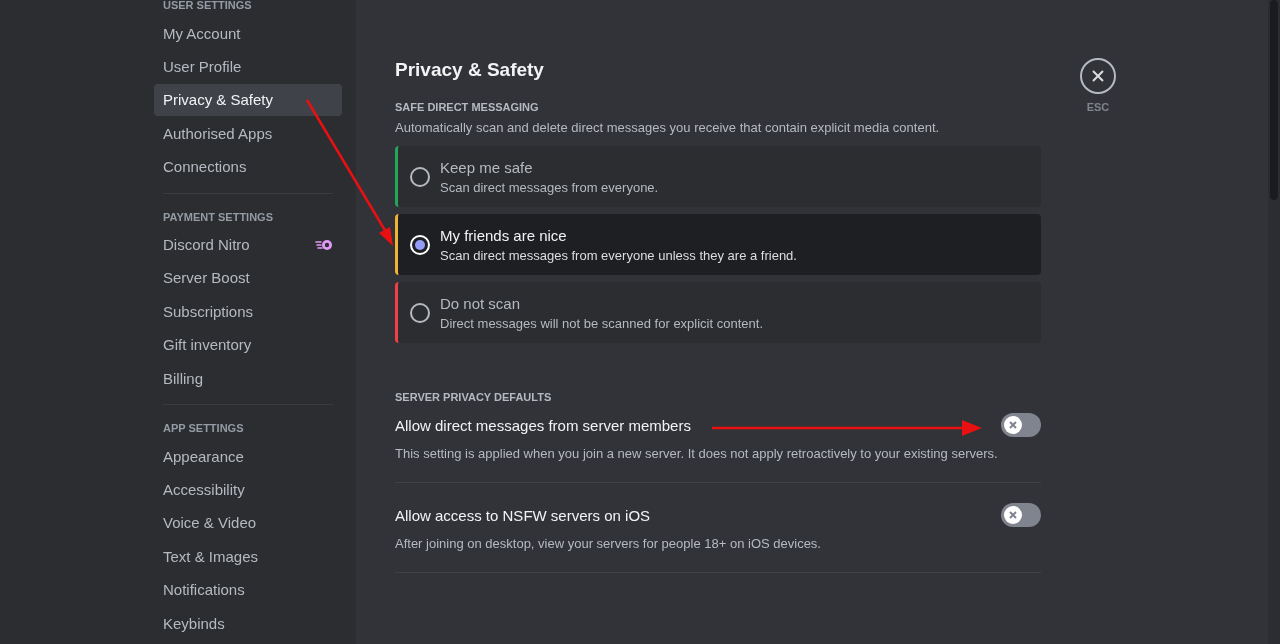  What do you see at coordinates (718, 244) in the screenshot?
I see `radio-option: My friends are nice Scan direct messages from everyone unless they are a friend.` at bounding box center [718, 244].